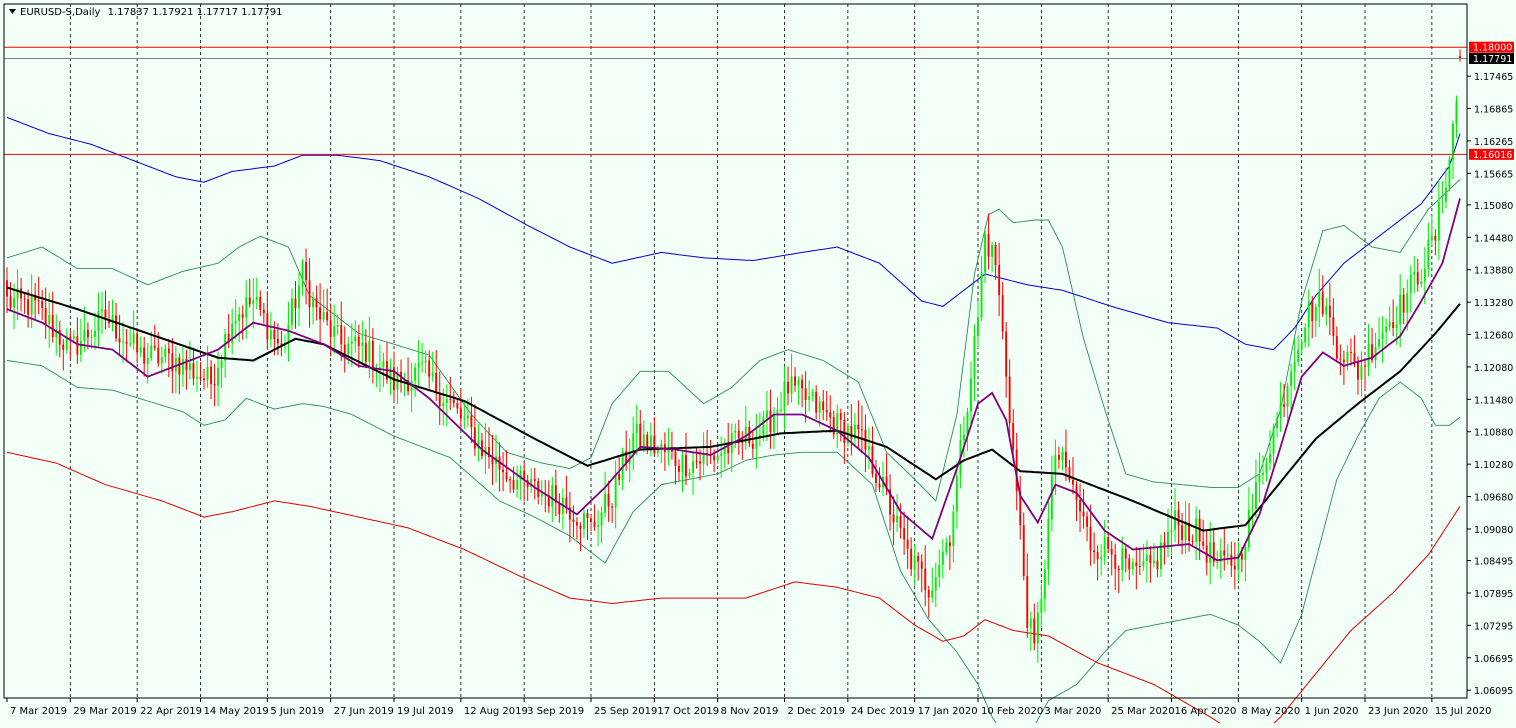 This screenshot has width=1516, height=728. I want to click on price-level-label: 1.18000, so click(1492, 48).